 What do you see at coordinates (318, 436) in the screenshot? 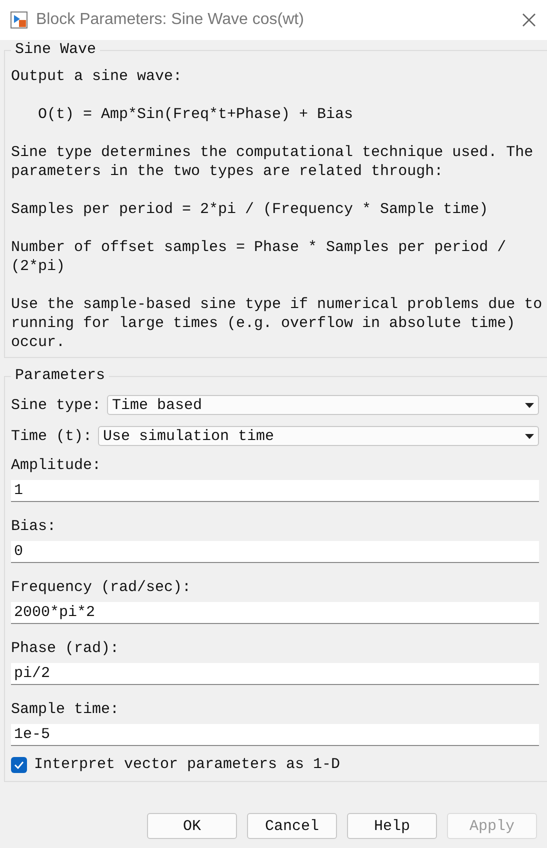
I see `dropdown: Use simulation time` at bounding box center [318, 436].